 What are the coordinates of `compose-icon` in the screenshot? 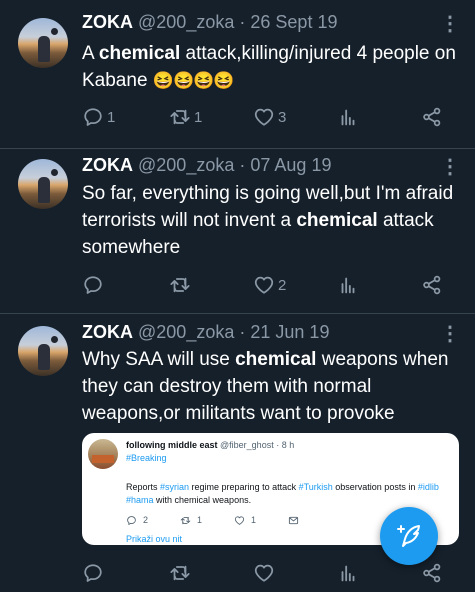 It's located at (408, 536).